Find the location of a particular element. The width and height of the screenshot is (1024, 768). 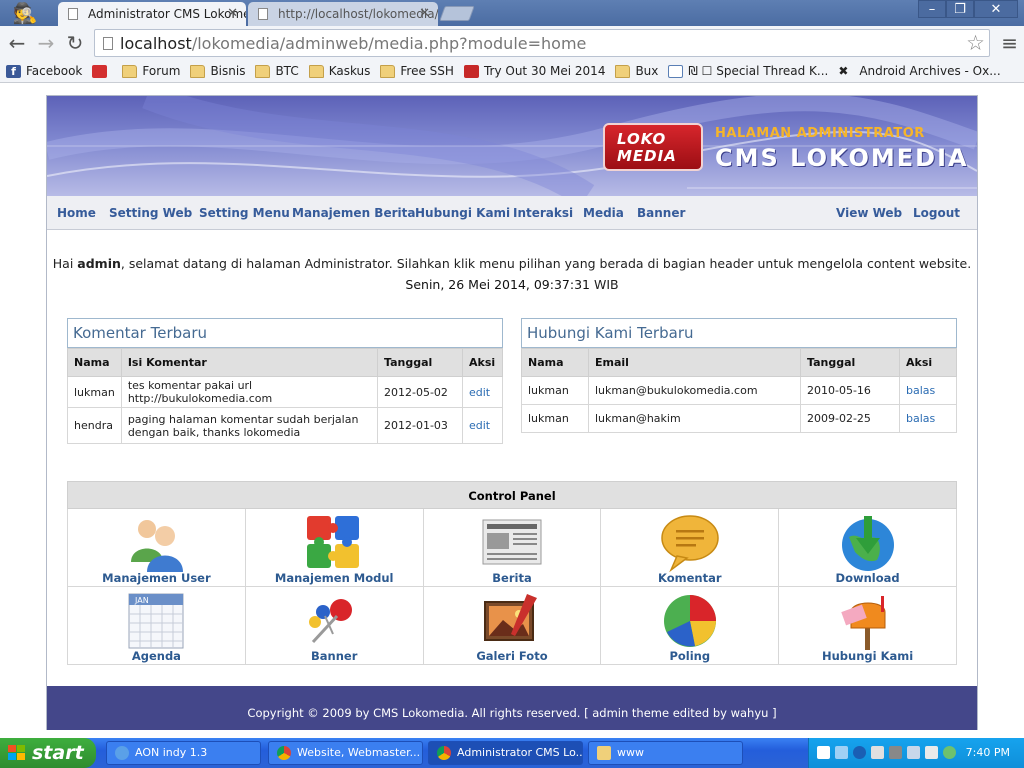

chrome-menu-icon: ≡ is located at coordinates (1009, 43).